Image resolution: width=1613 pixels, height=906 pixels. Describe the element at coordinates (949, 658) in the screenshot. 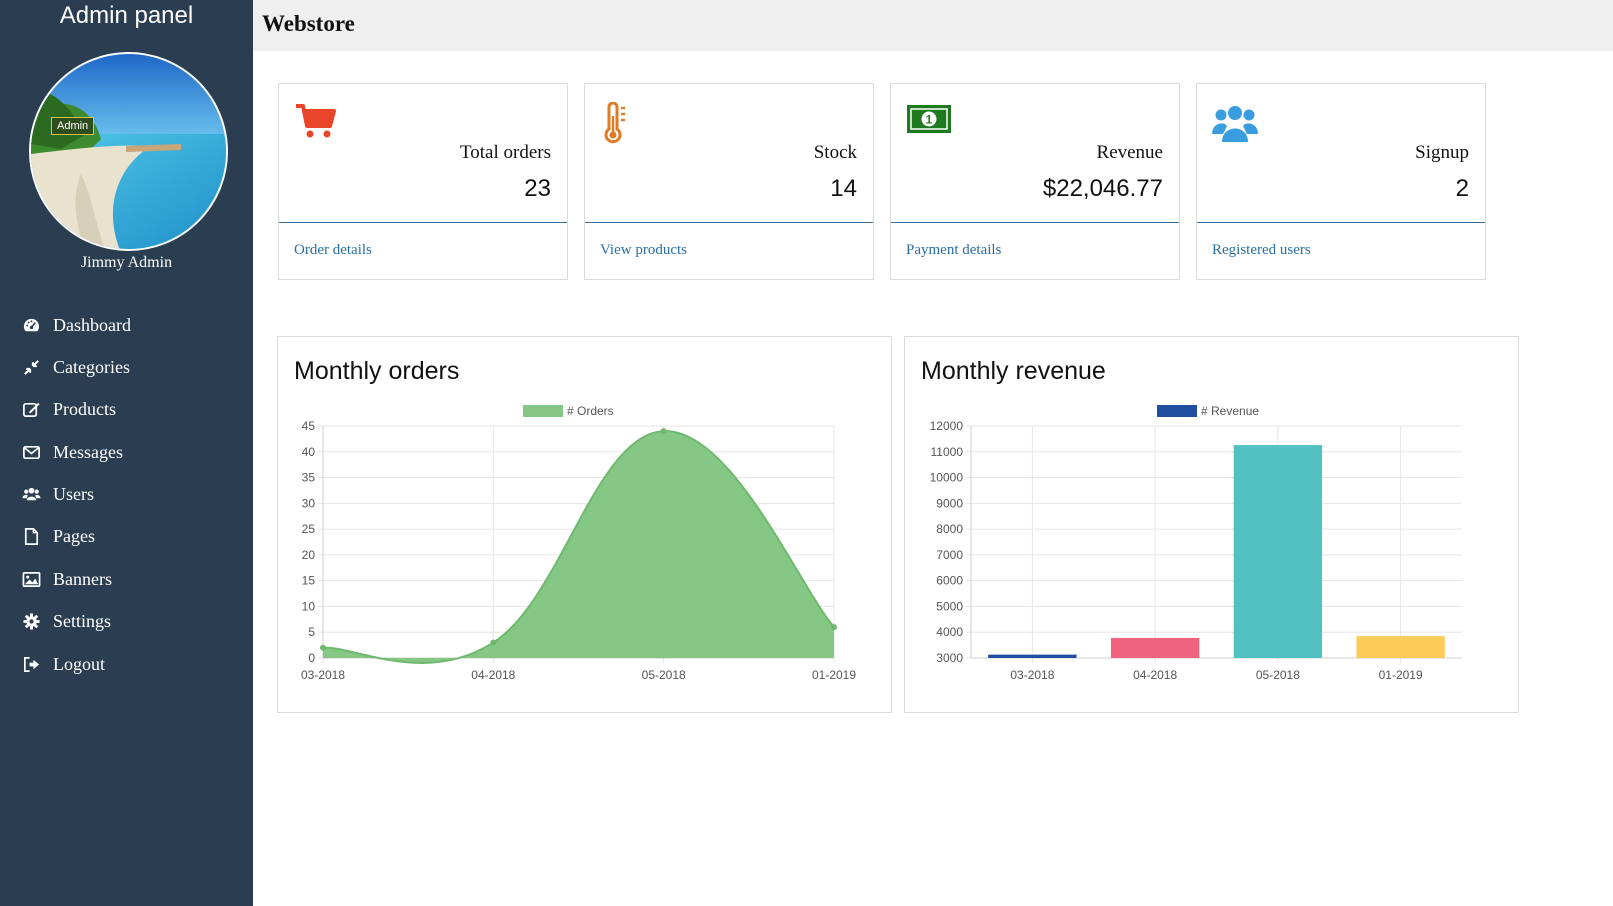

I see `y-tick-label: 3000` at that location.